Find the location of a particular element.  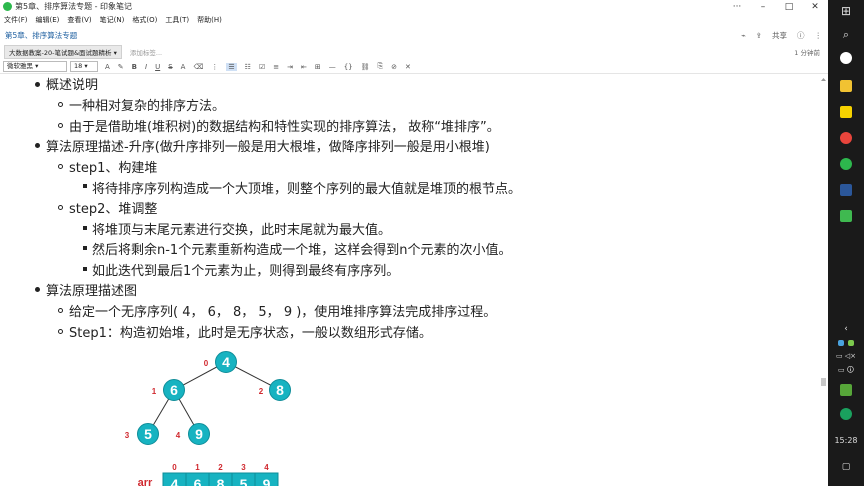

heap-node-index: 2 is located at coordinates (261, 391).